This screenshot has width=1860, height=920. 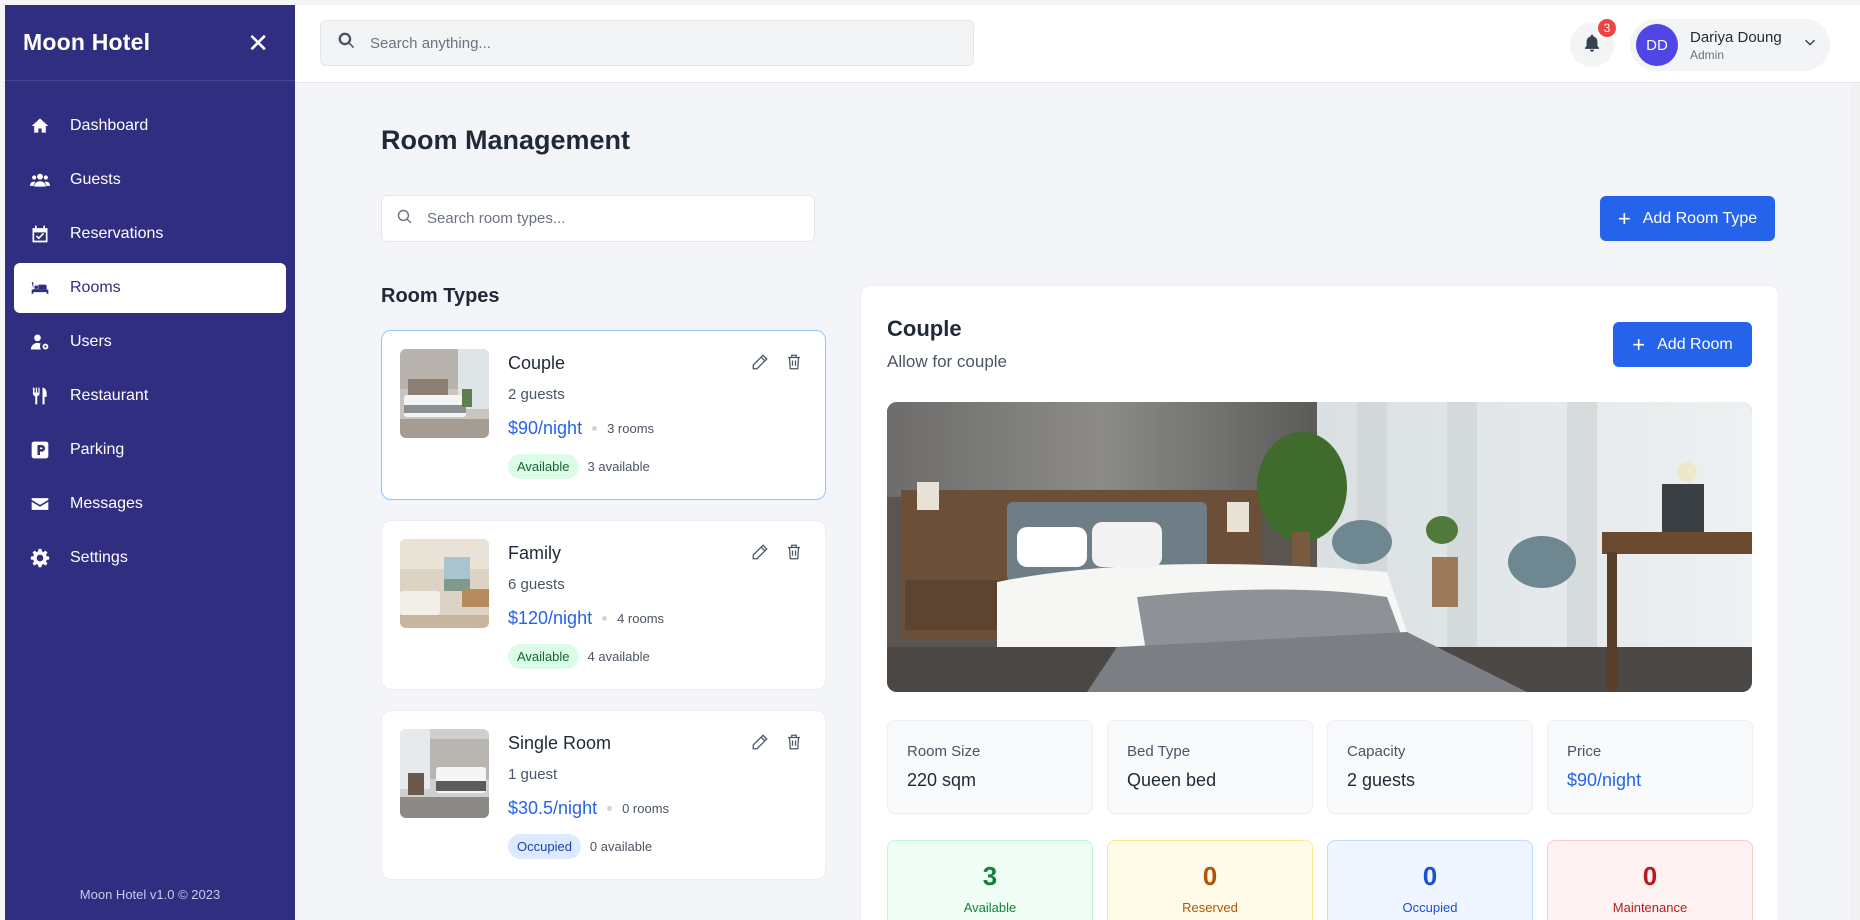 I want to click on status-count: 3, so click(x=990, y=876).